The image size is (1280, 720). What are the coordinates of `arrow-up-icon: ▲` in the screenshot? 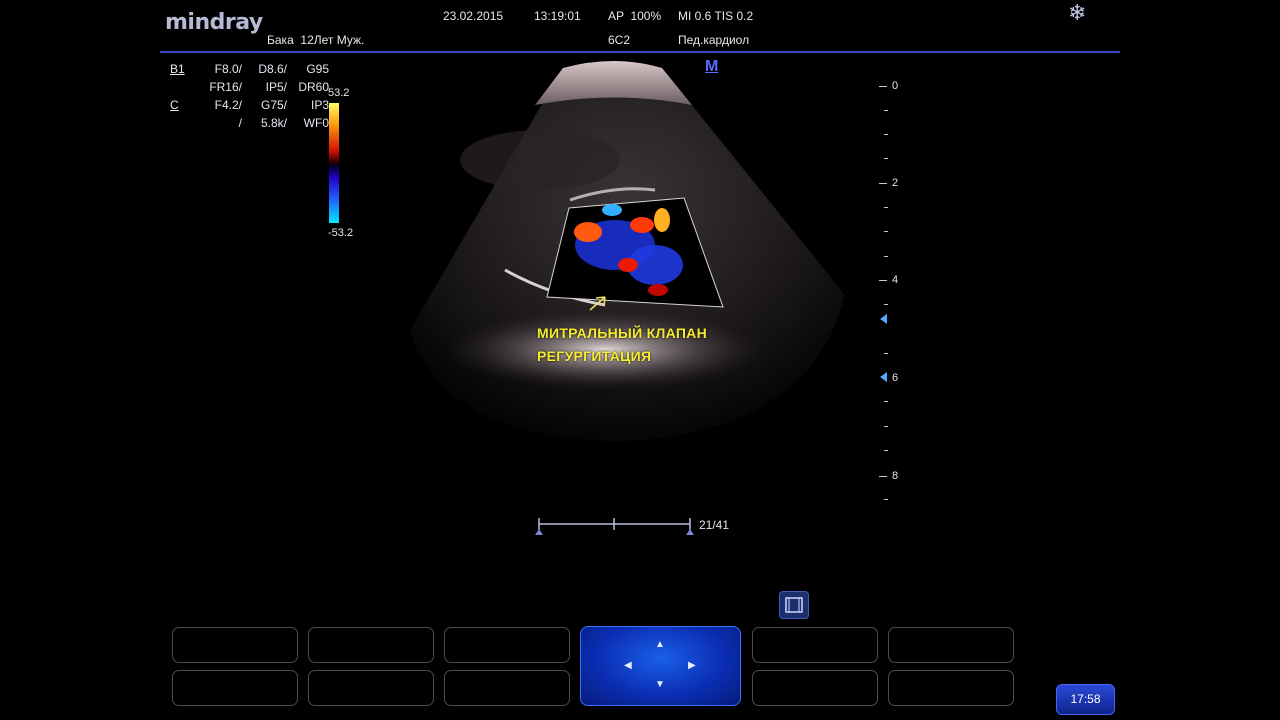 It's located at (660, 644).